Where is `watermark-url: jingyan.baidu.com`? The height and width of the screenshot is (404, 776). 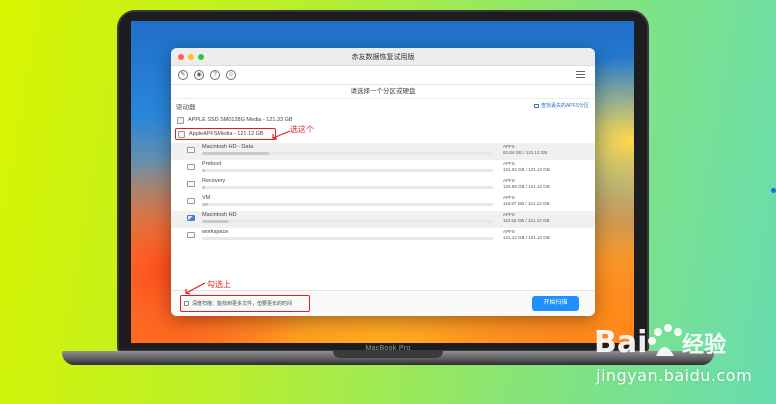
watermark-url: jingyan.baidu.com is located at coordinates (674, 375).